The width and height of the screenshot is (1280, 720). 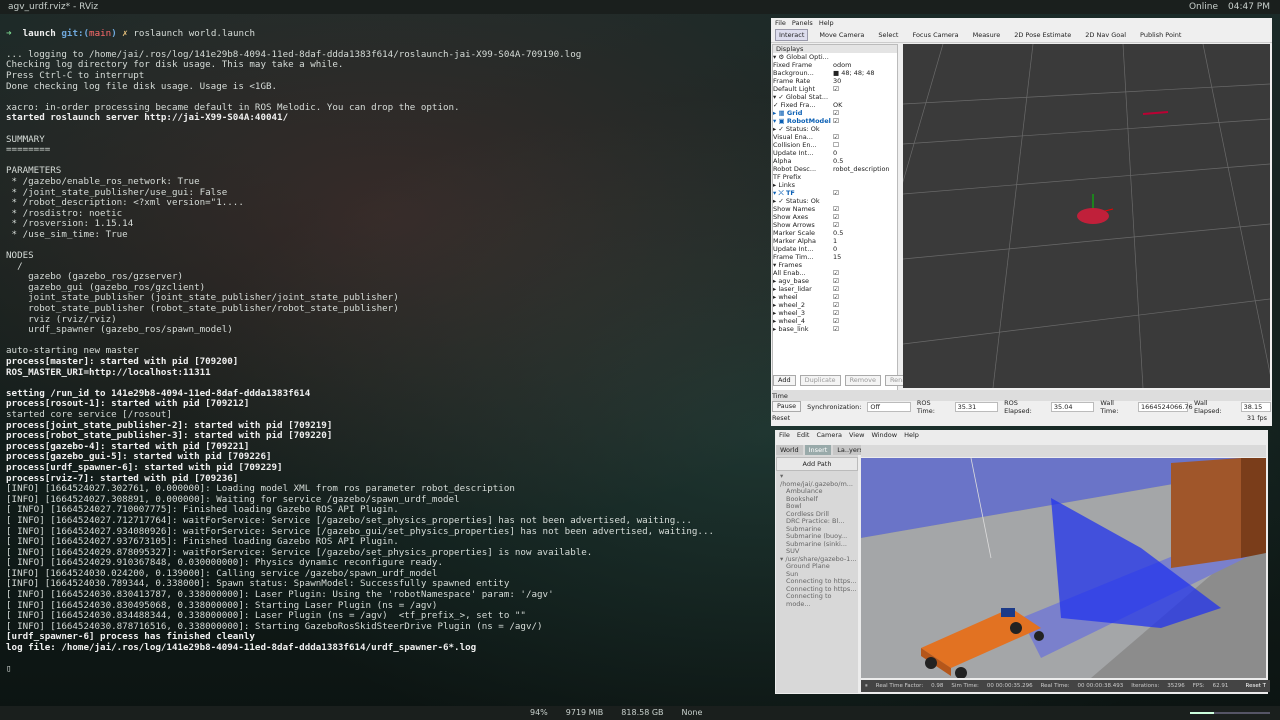 What do you see at coordinates (818, 450) in the screenshot?
I see `gazebo-tab: Insert` at bounding box center [818, 450].